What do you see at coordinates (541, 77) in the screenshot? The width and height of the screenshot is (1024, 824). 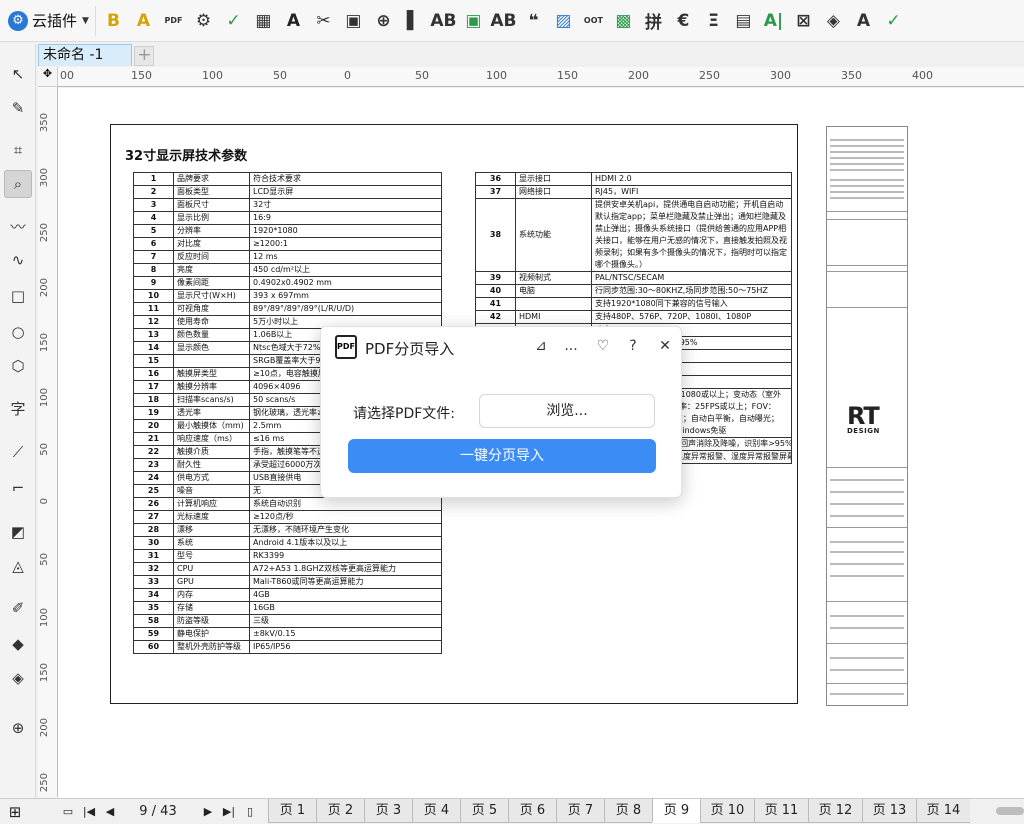 I see `horizontal-ruler: 00 150 100 50 0 50 100 150 200 250 300 350 400` at bounding box center [541, 77].